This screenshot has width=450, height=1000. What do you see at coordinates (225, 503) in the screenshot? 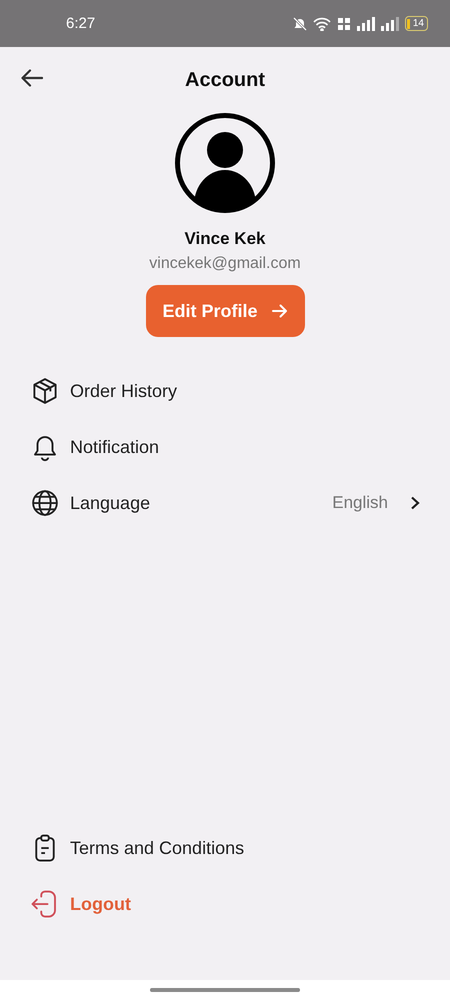
I see `menu-item: Language English` at bounding box center [225, 503].